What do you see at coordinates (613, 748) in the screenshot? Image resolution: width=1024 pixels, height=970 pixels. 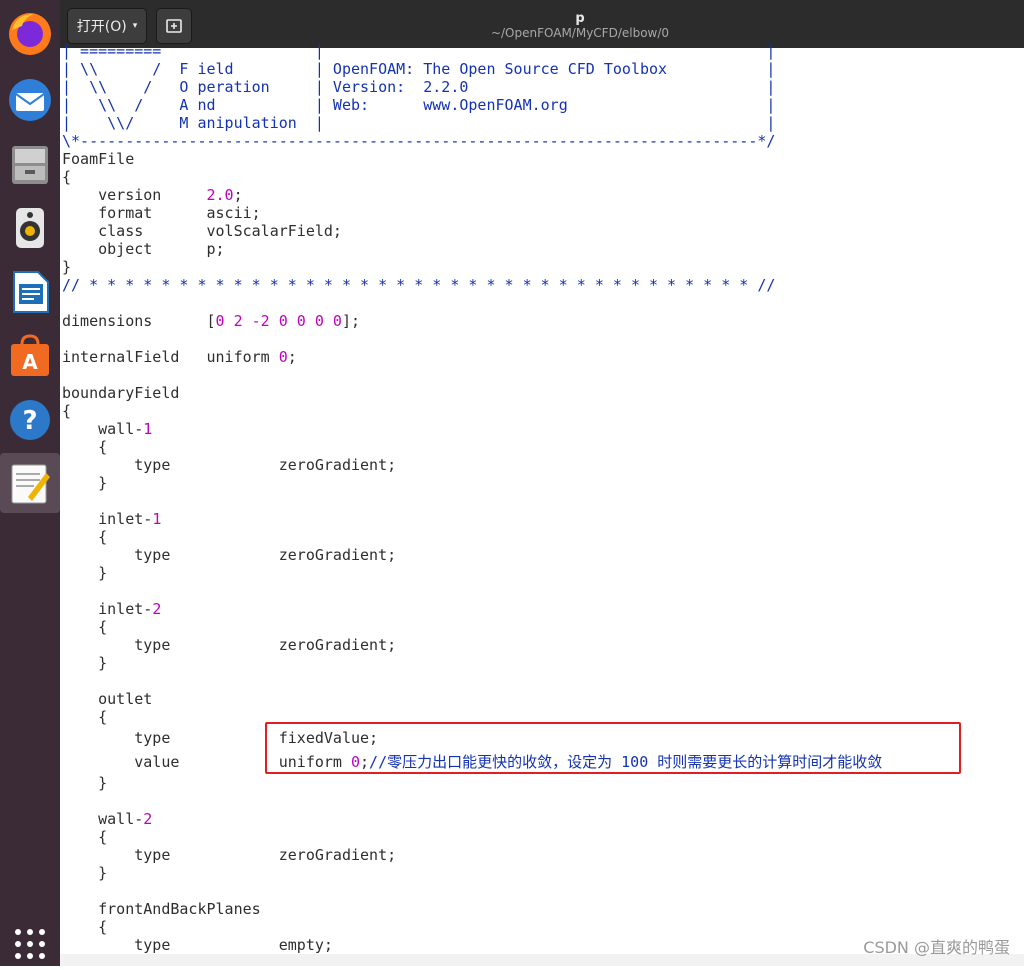 I see `highlight-annotation-box` at bounding box center [613, 748].